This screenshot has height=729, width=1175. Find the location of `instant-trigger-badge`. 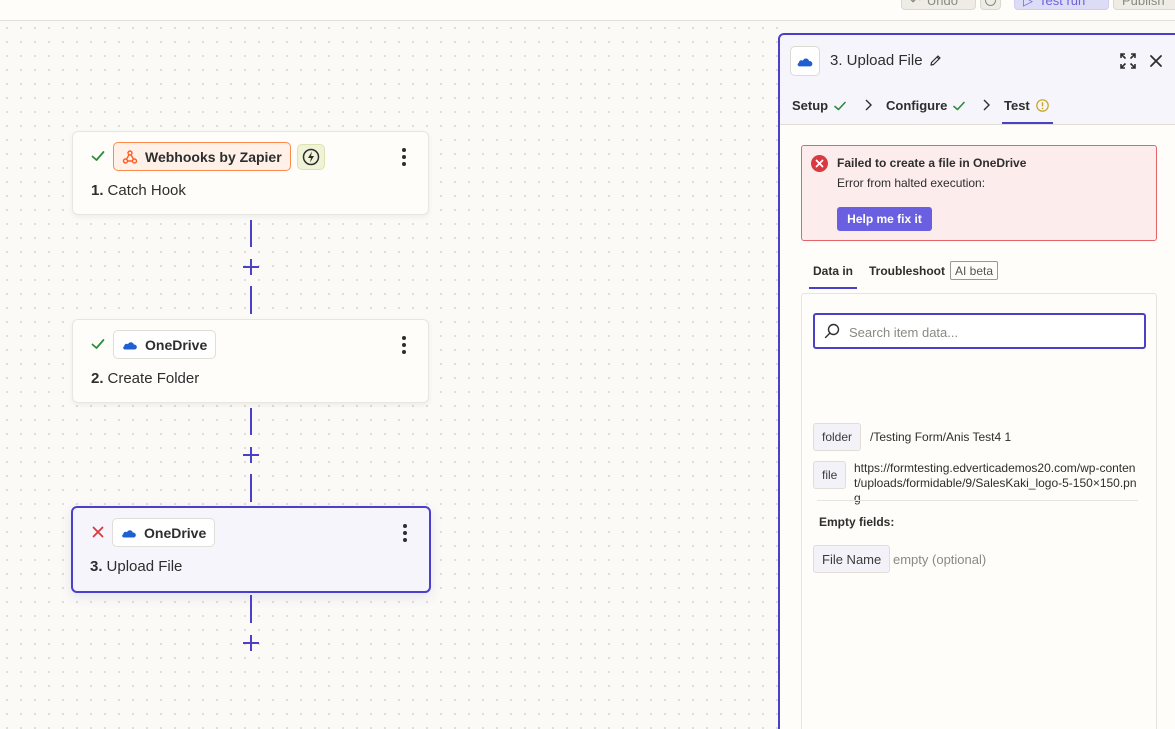

instant-trigger-badge is located at coordinates (311, 157).